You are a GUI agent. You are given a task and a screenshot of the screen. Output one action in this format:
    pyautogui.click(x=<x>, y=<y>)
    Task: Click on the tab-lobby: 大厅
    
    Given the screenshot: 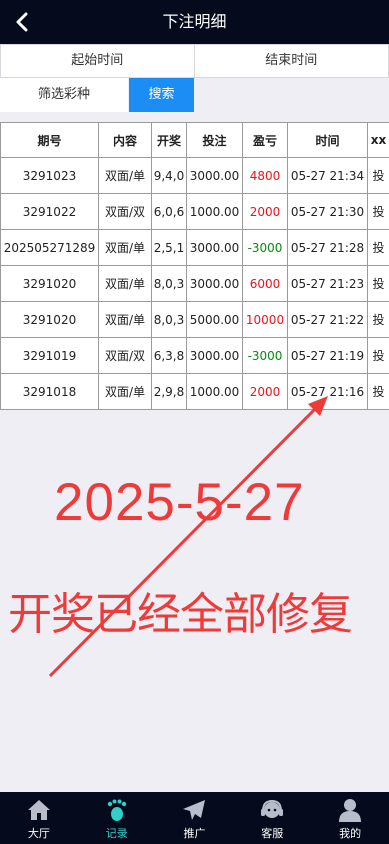 What is the action you would take?
    pyautogui.click(x=39, y=818)
    